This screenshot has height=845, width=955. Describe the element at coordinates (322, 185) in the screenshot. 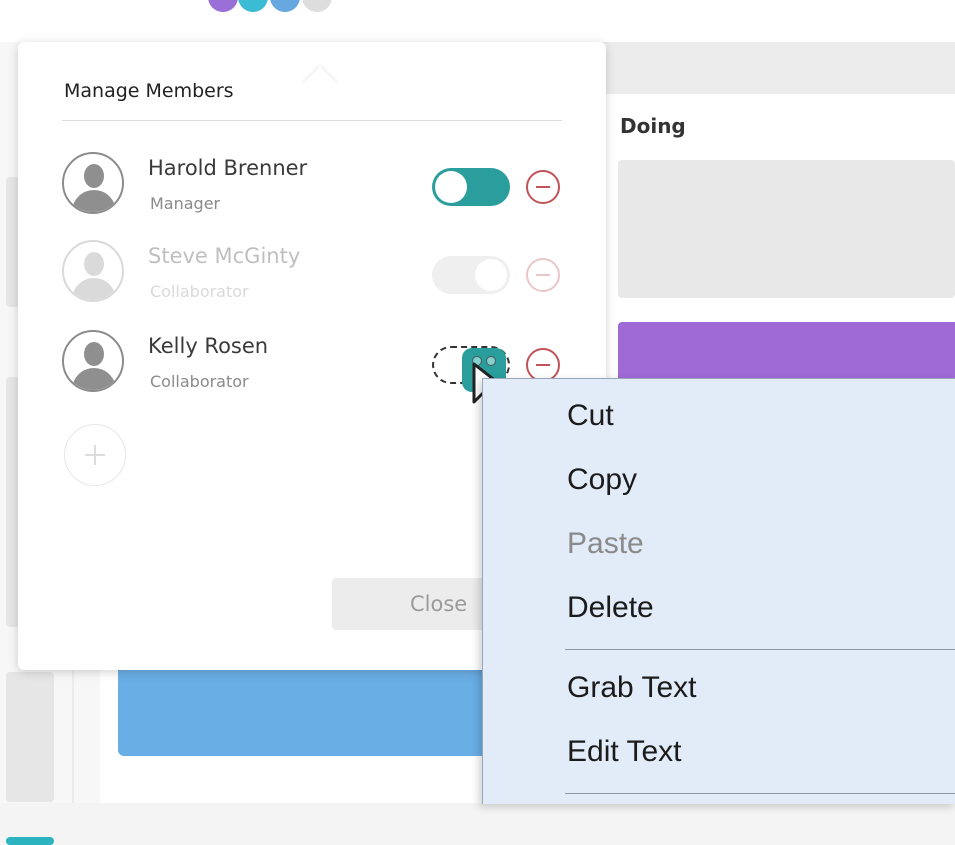

I see `member-row-harold: Harold Brenner Manager` at that location.